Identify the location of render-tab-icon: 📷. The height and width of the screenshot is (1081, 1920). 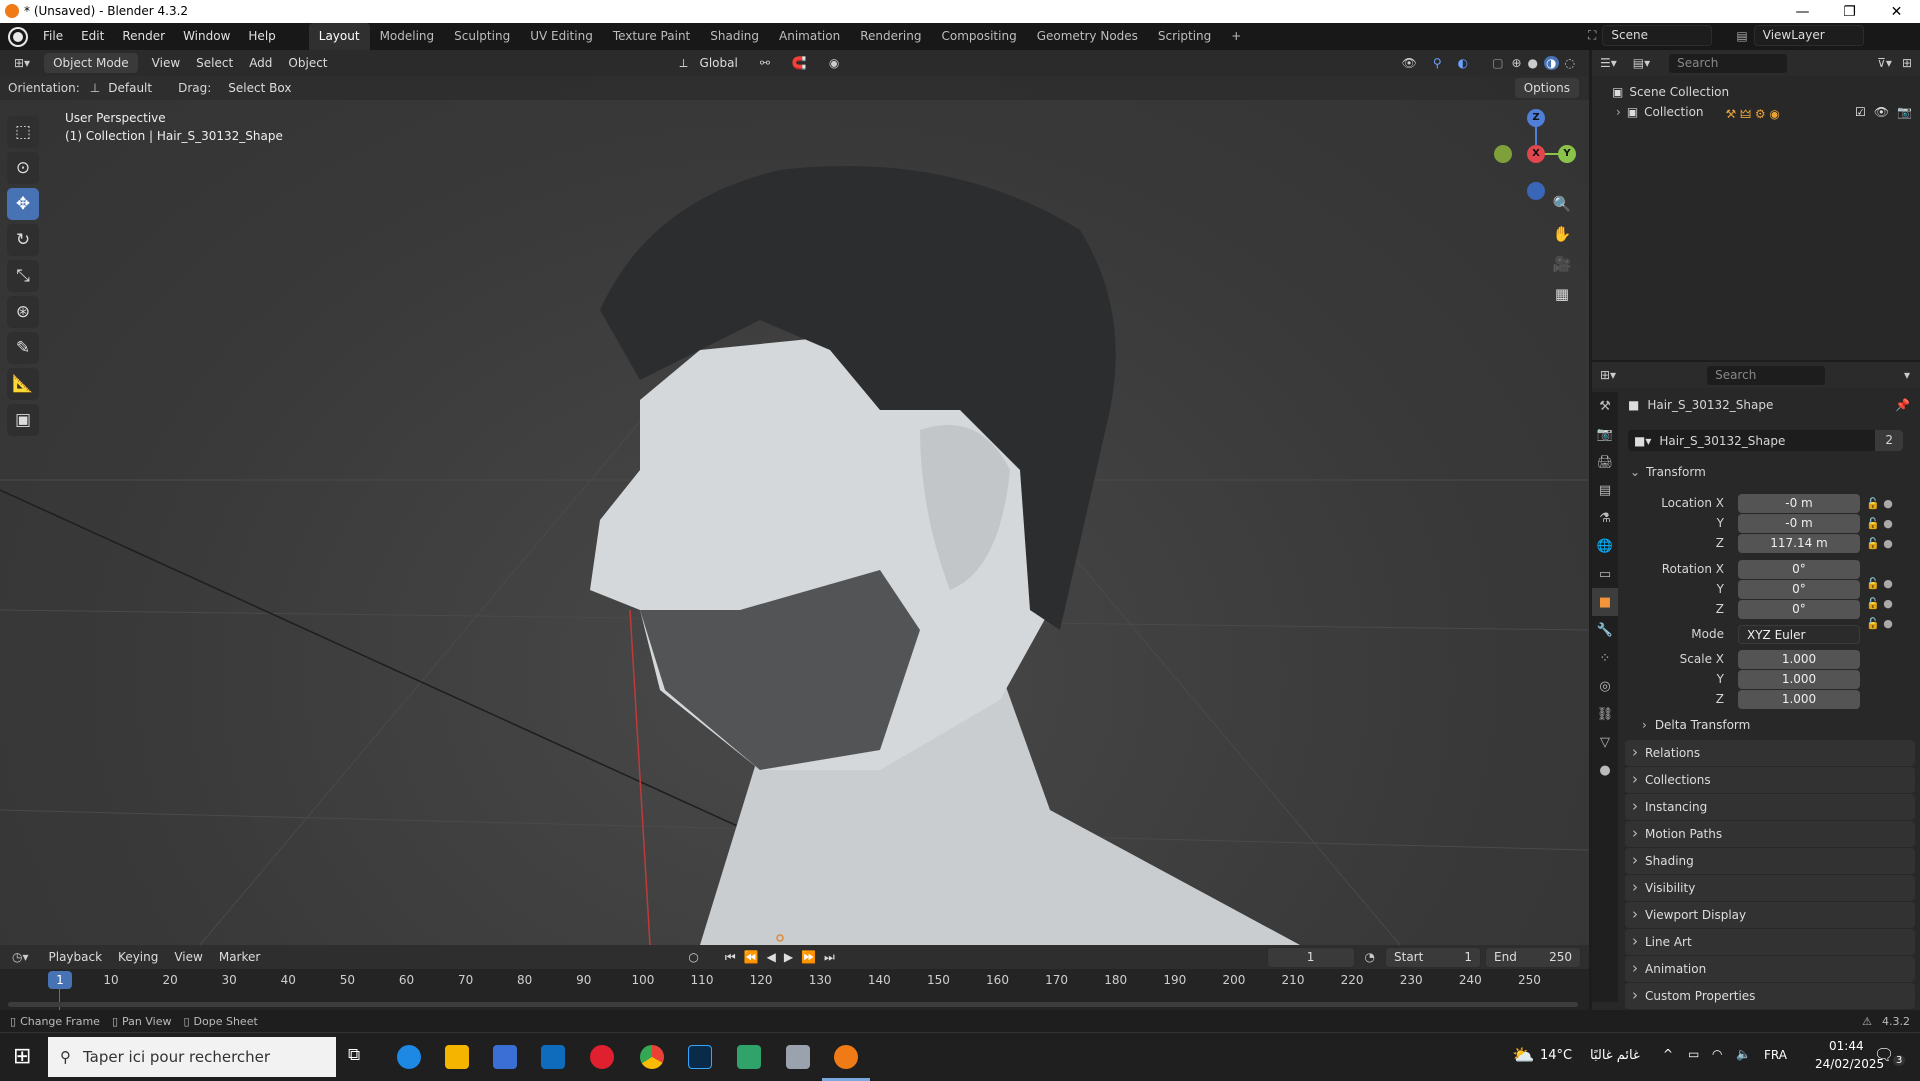
(1605, 434).